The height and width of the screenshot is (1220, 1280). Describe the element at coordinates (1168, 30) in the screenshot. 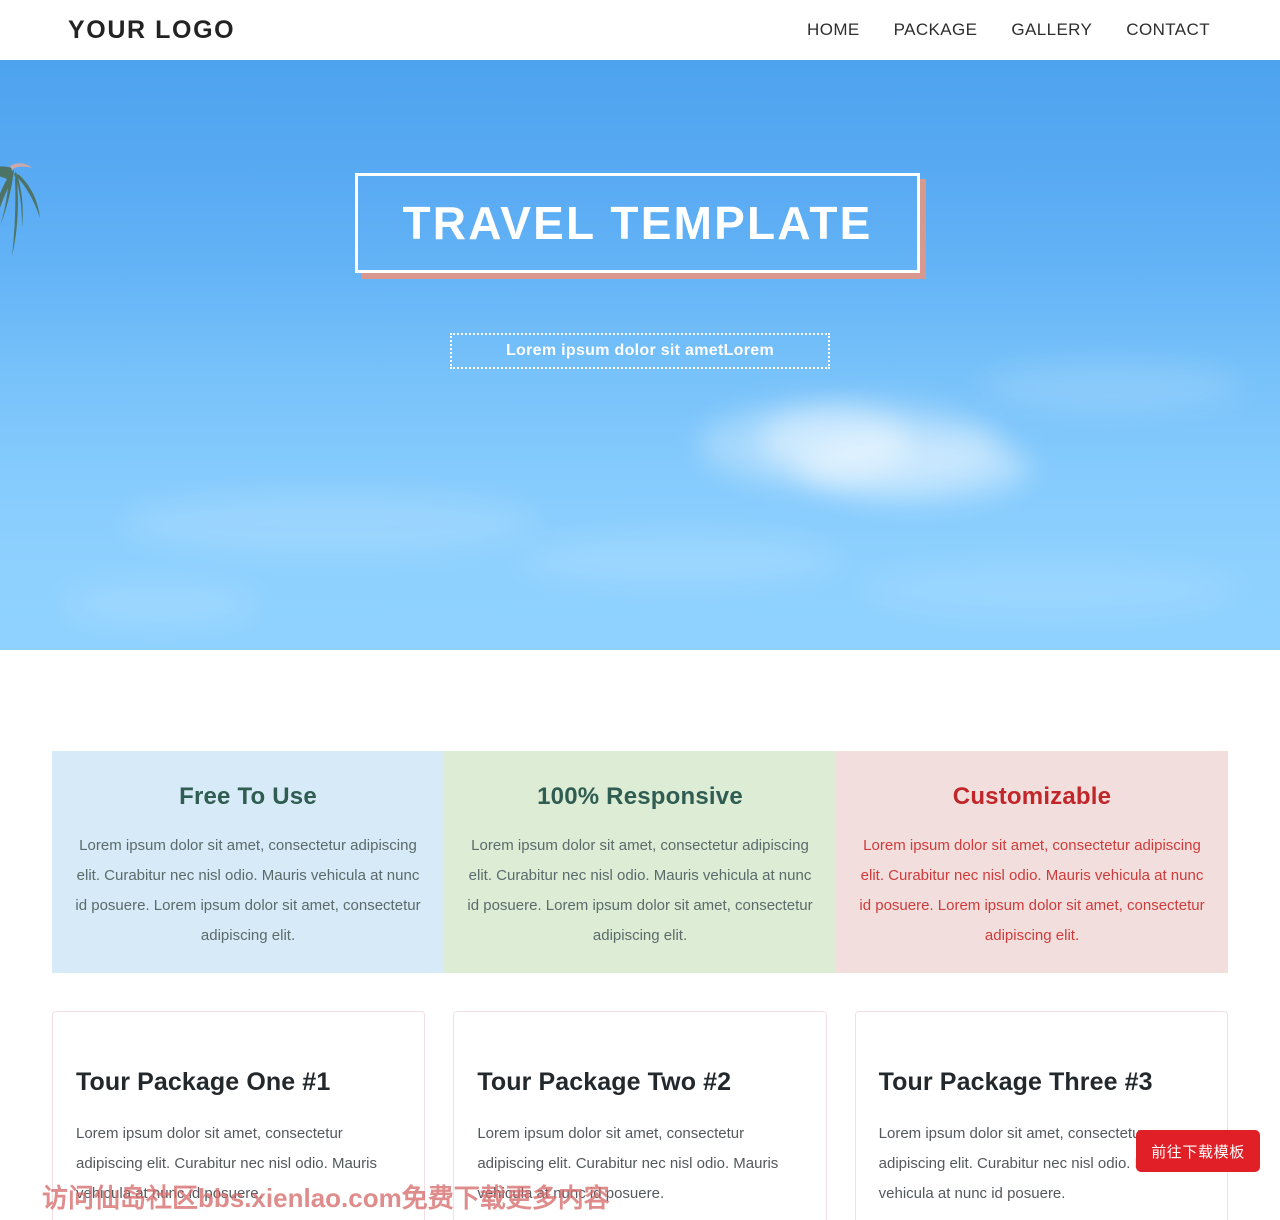

I see `nav-link-contact: CONTACT` at that location.